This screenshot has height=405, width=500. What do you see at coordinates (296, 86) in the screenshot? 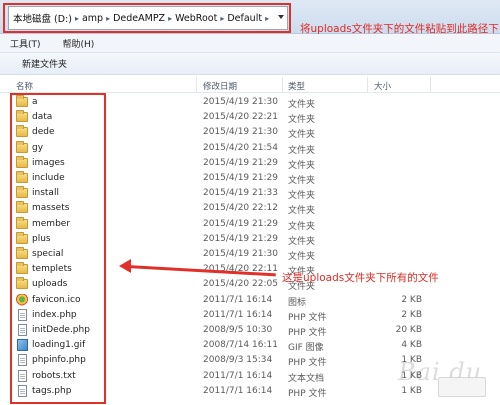
I see `column-header-type: 类型` at bounding box center [296, 86].